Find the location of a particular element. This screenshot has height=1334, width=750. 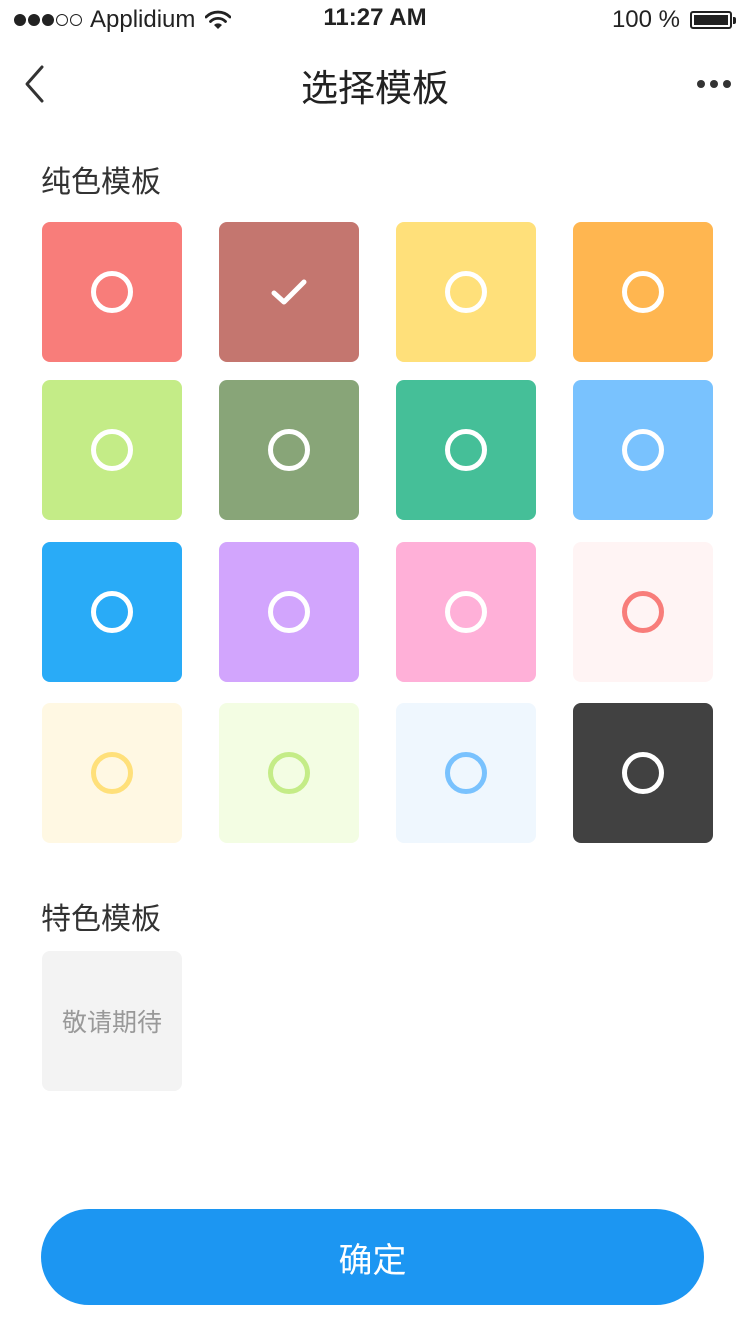

coming-soon-label: 敬请期待 is located at coordinates (111, 1022).